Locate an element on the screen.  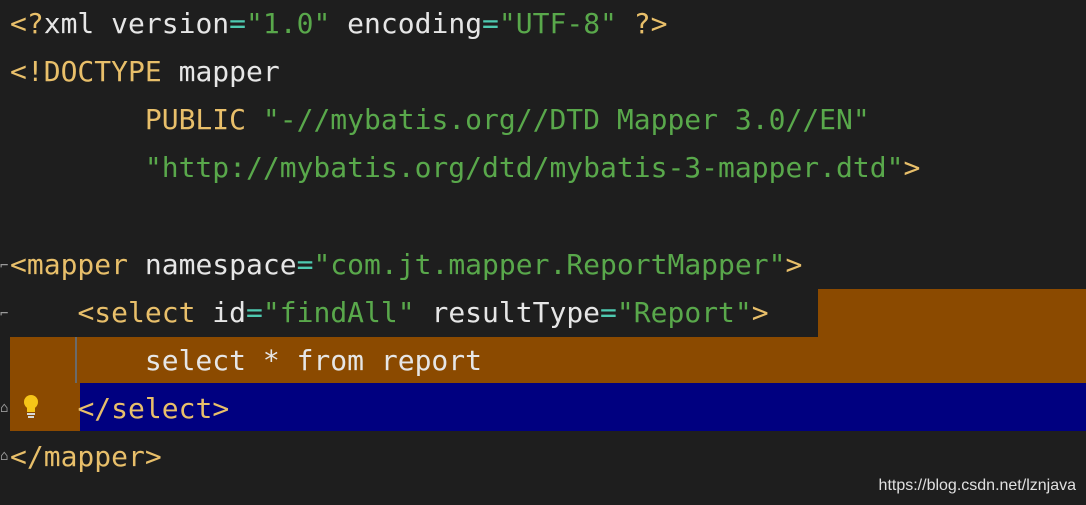
code-token: <? is located at coordinates (27, 23).